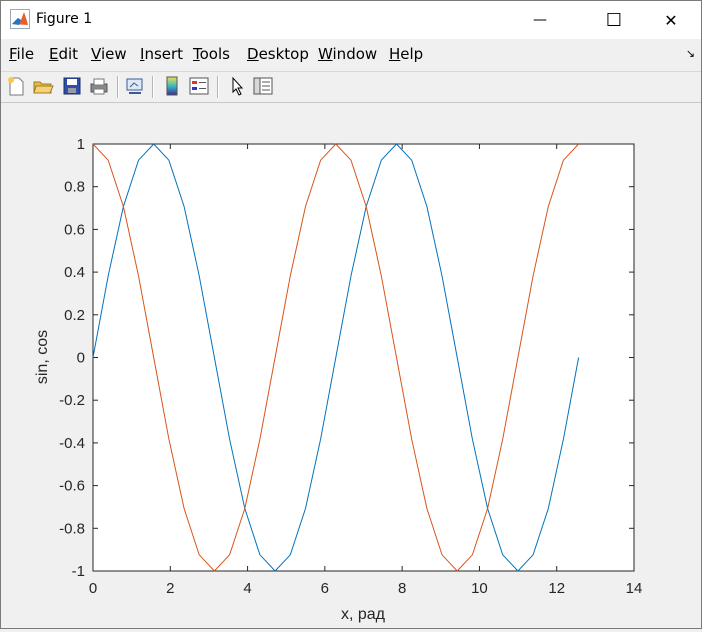 This screenshot has height=632, width=702. I want to click on dock-arrow-icon: ↘, so click(690, 53).